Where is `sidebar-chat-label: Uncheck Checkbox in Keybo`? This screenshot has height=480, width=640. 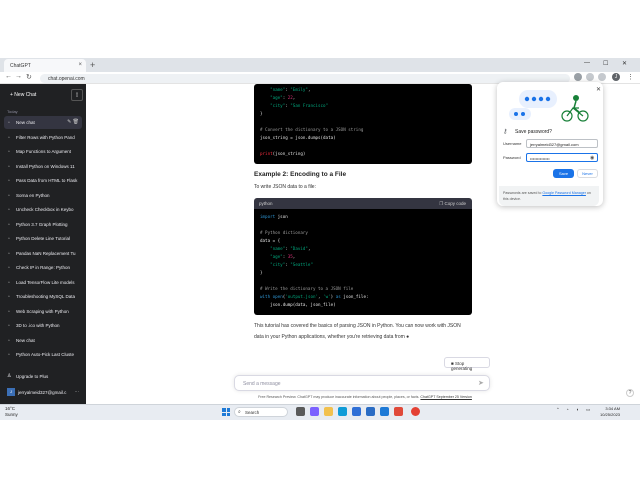
sidebar-chat-label: Uncheck Checkbox in Keybo is located at coordinates (45, 209).